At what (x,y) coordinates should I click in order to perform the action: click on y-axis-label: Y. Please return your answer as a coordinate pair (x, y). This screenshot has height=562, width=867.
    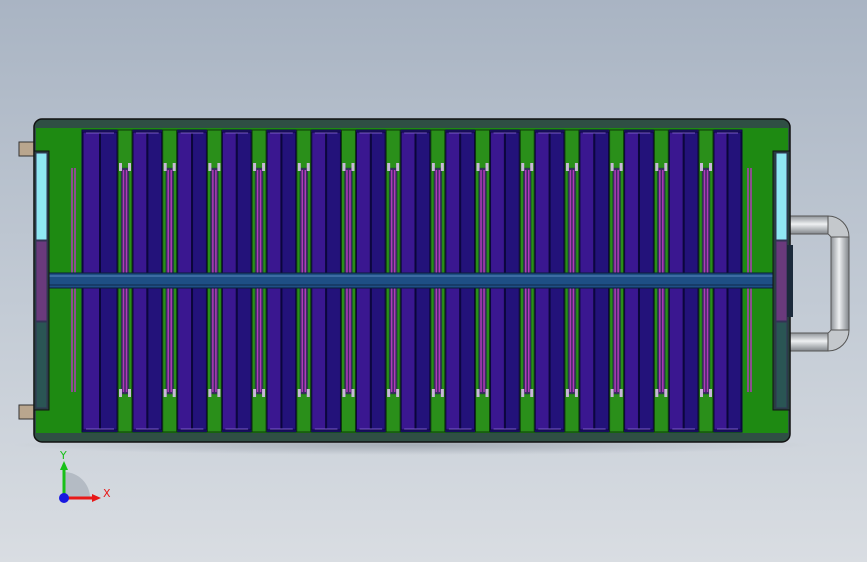
    Looking at the image, I should click on (63, 455).